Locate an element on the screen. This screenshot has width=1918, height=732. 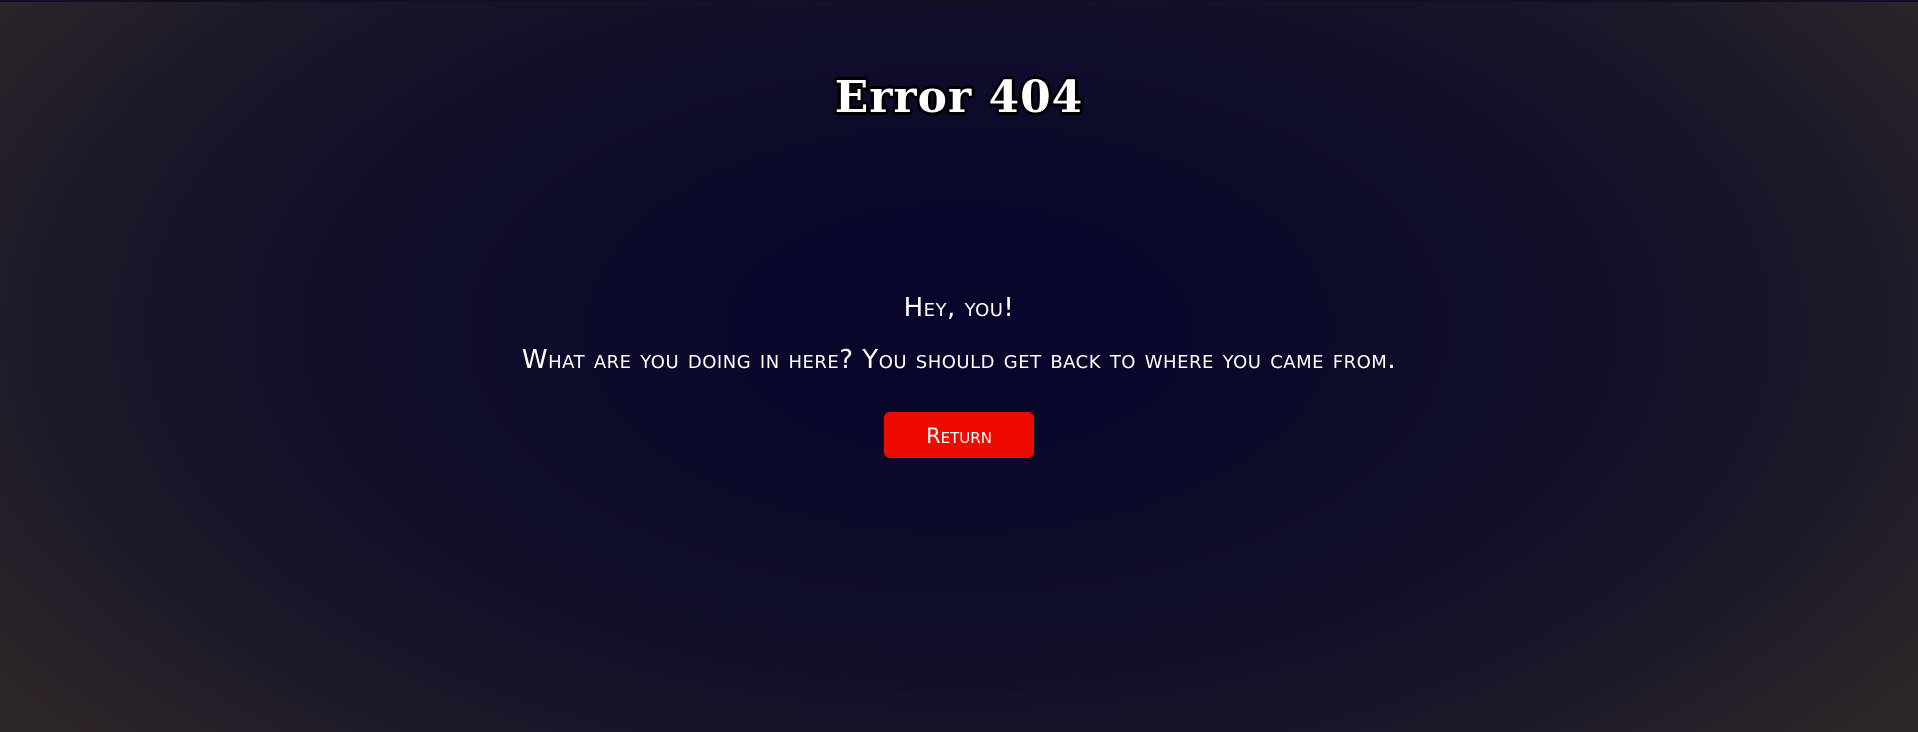
button-container: Return is located at coordinates (959, 435).